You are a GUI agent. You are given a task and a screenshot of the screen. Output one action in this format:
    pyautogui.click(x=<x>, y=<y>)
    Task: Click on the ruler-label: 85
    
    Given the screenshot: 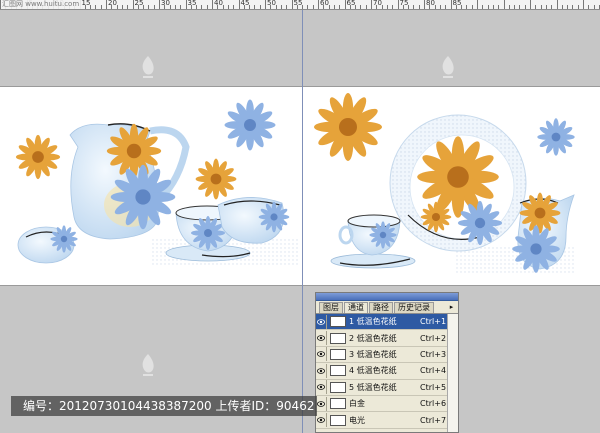 What is the action you would take?
    pyautogui.click(x=457, y=3)
    